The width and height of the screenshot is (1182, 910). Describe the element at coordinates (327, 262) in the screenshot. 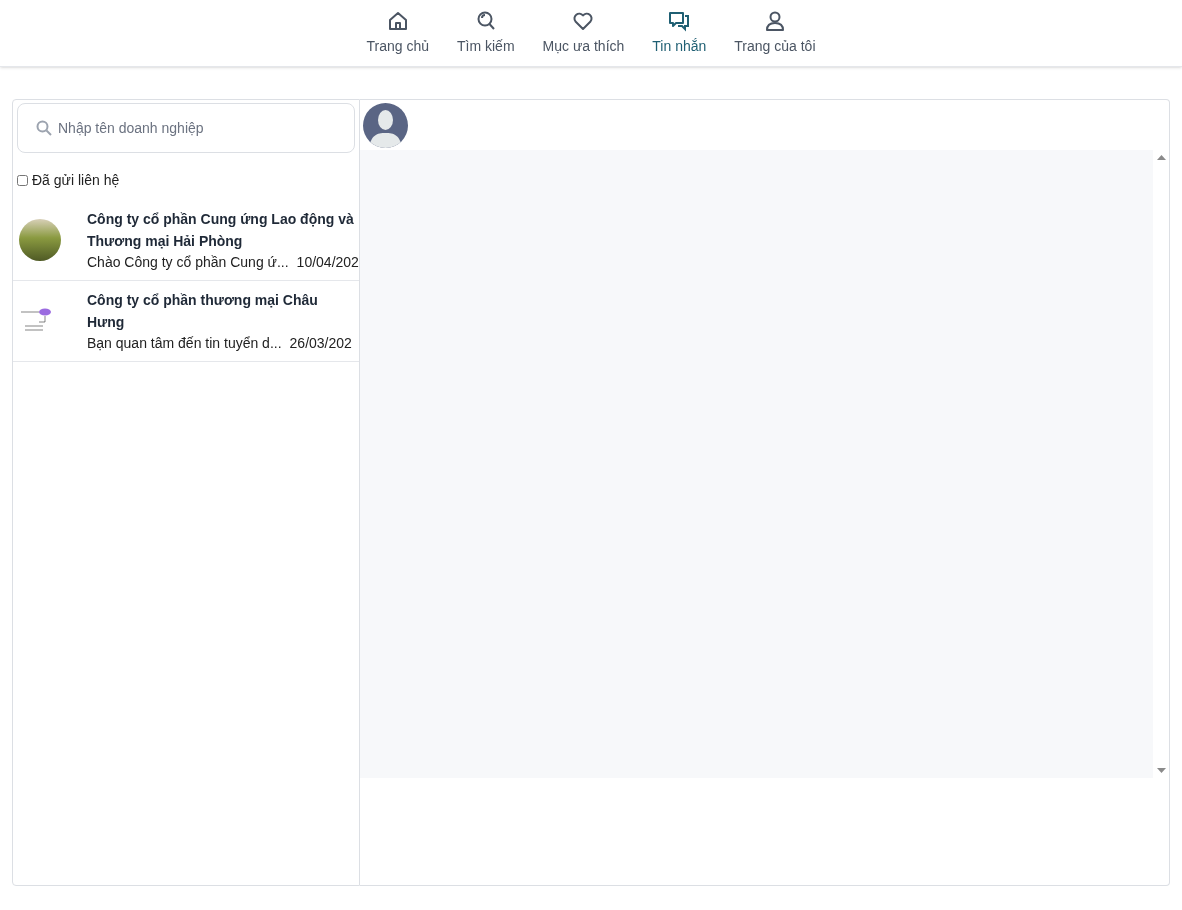

I see `message-date: 10/04/202` at that location.